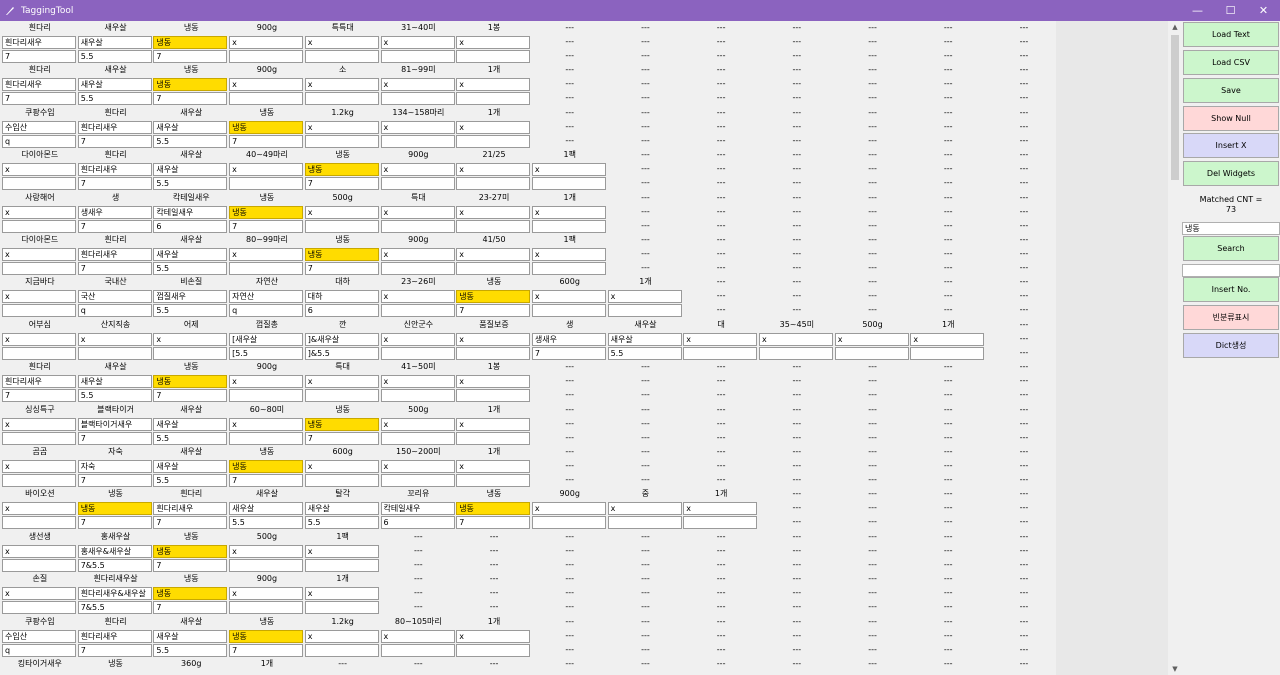  I want to click on code-entry: ]&5.5, so click(341, 353).